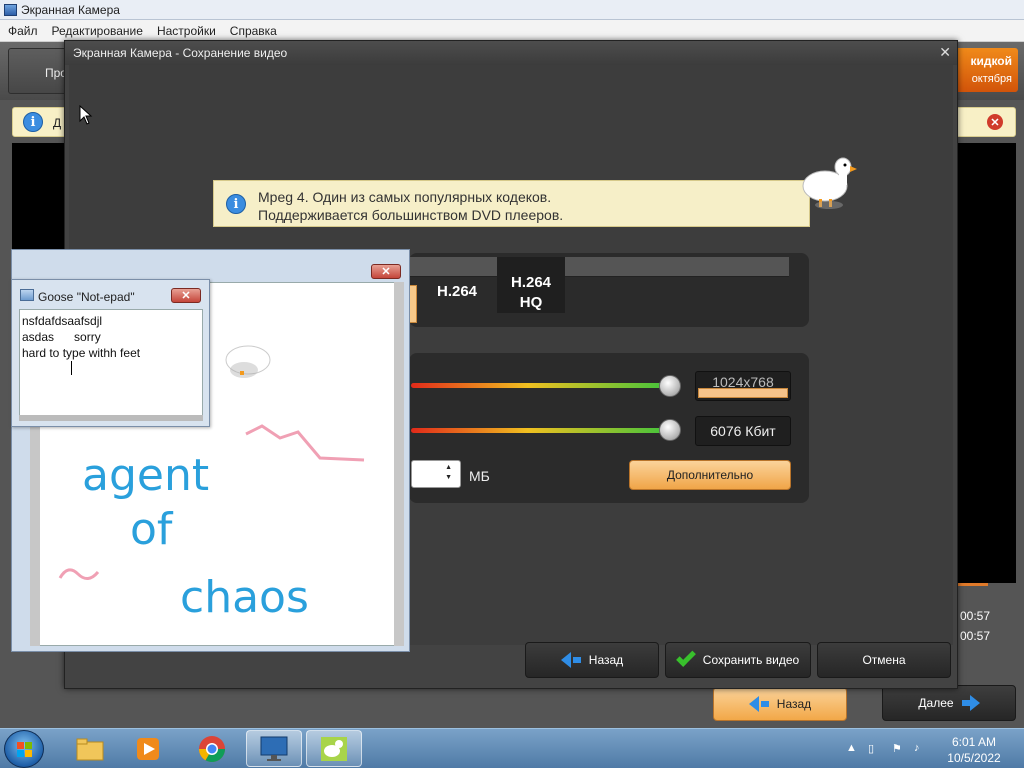 The image size is (1024, 768). I want to click on spinner-down-icon: ▼, so click(448, 477).